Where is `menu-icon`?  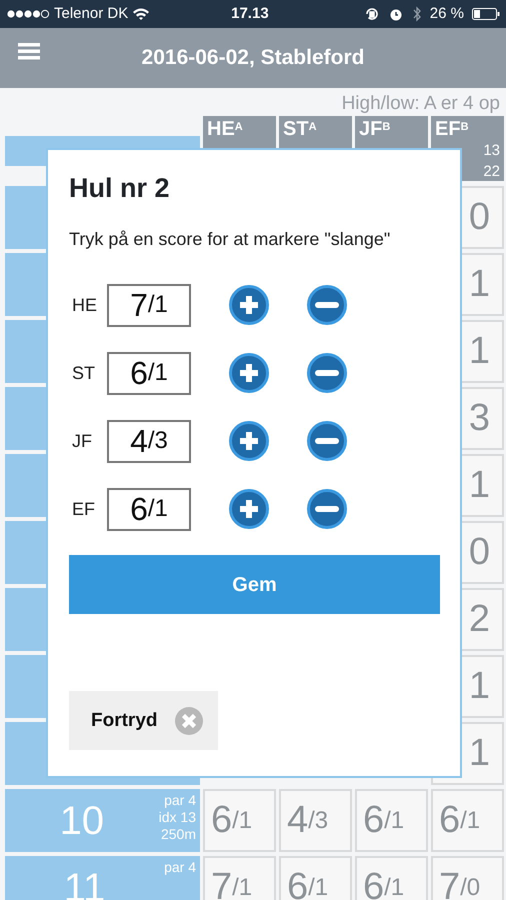 menu-icon is located at coordinates (29, 51).